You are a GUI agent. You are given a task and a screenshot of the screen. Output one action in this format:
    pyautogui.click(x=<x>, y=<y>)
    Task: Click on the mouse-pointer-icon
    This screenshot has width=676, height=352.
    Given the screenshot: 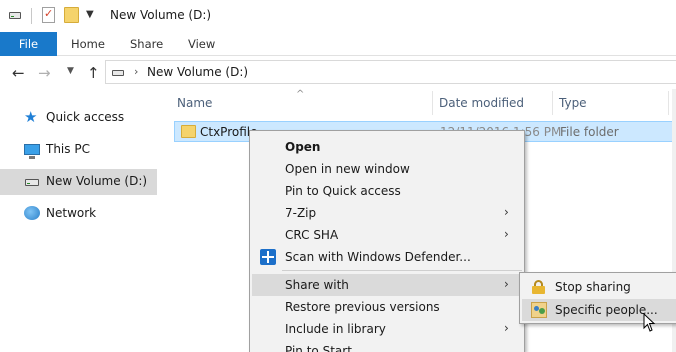 What is the action you would take?
    pyautogui.click(x=649, y=322)
    